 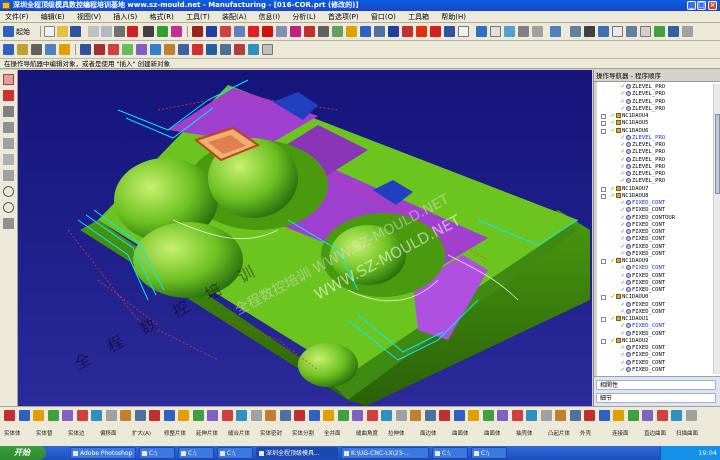 What do you see at coordinates (8, 159) in the screenshot?
I see `spline-icon` at bounding box center [8, 159].